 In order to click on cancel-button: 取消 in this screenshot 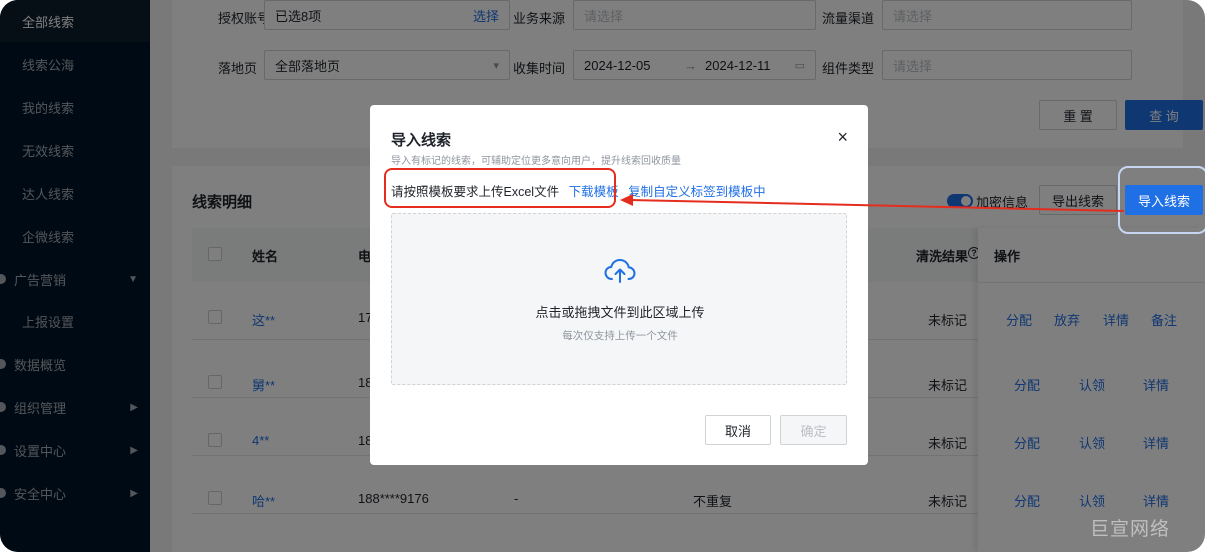, I will do `click(738, 430)`.